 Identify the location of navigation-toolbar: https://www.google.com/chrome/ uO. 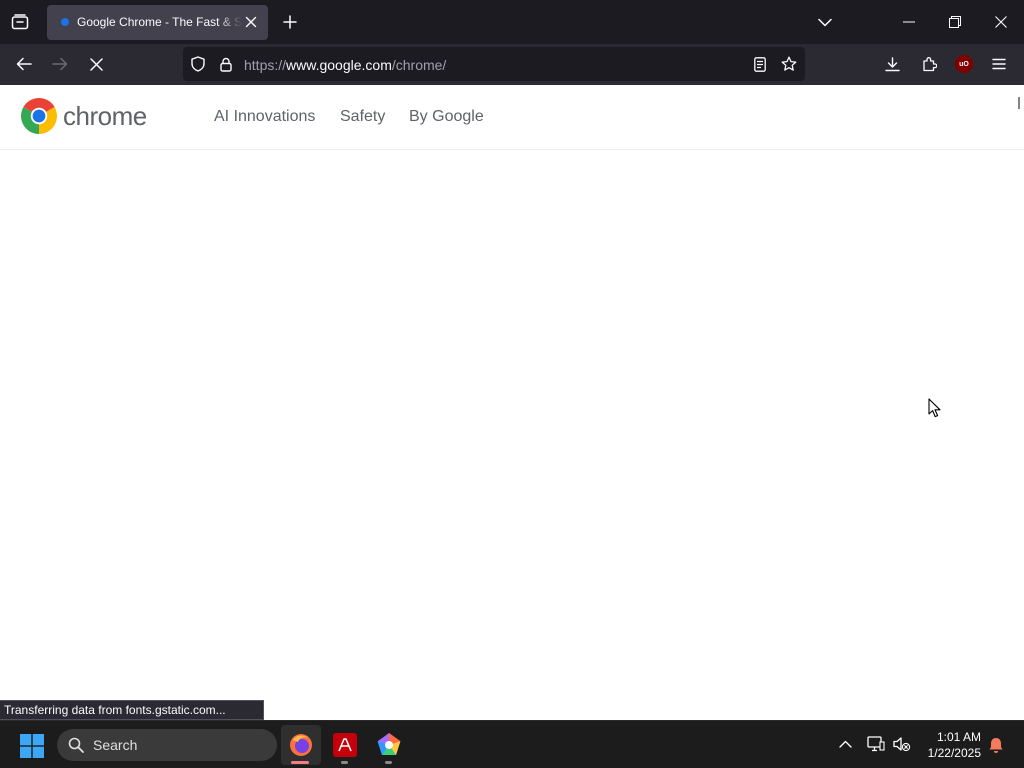
(512, 64).